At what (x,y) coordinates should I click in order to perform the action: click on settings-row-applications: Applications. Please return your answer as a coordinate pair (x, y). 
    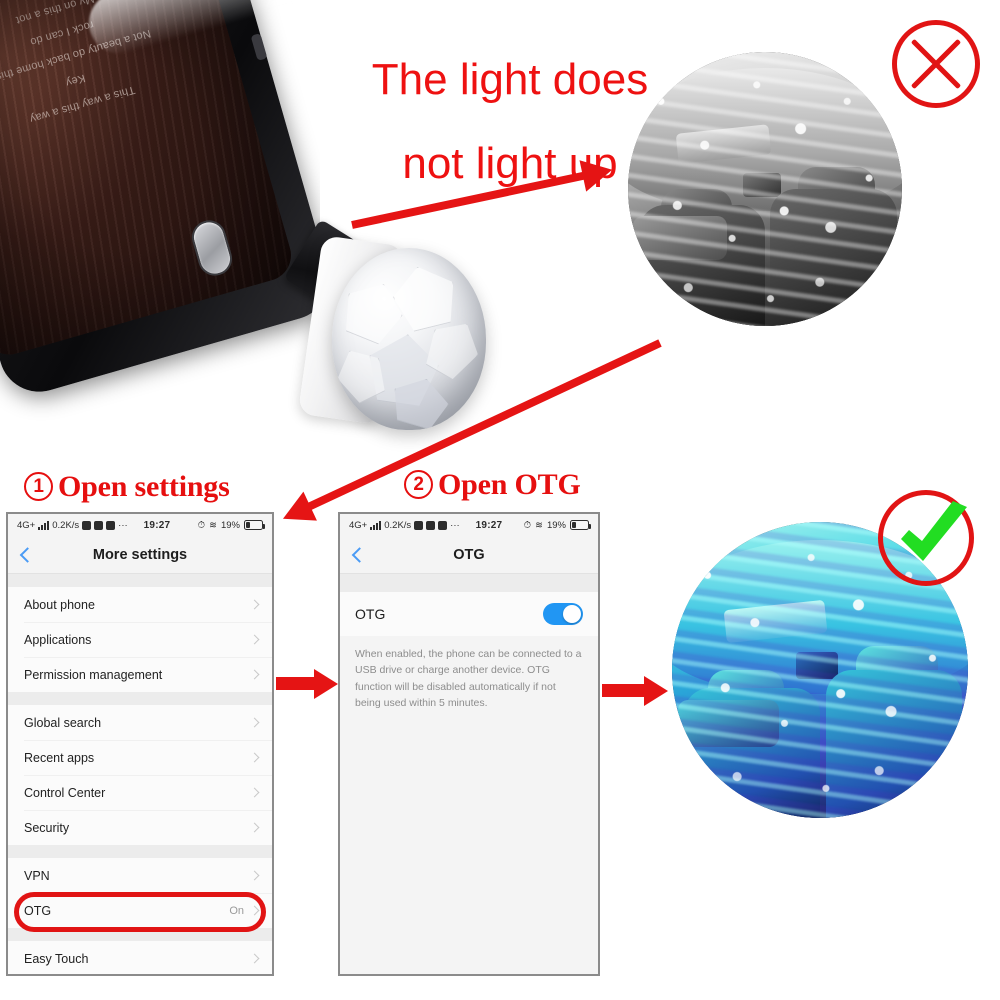
    Looking at the image, I should click on (140, 639).